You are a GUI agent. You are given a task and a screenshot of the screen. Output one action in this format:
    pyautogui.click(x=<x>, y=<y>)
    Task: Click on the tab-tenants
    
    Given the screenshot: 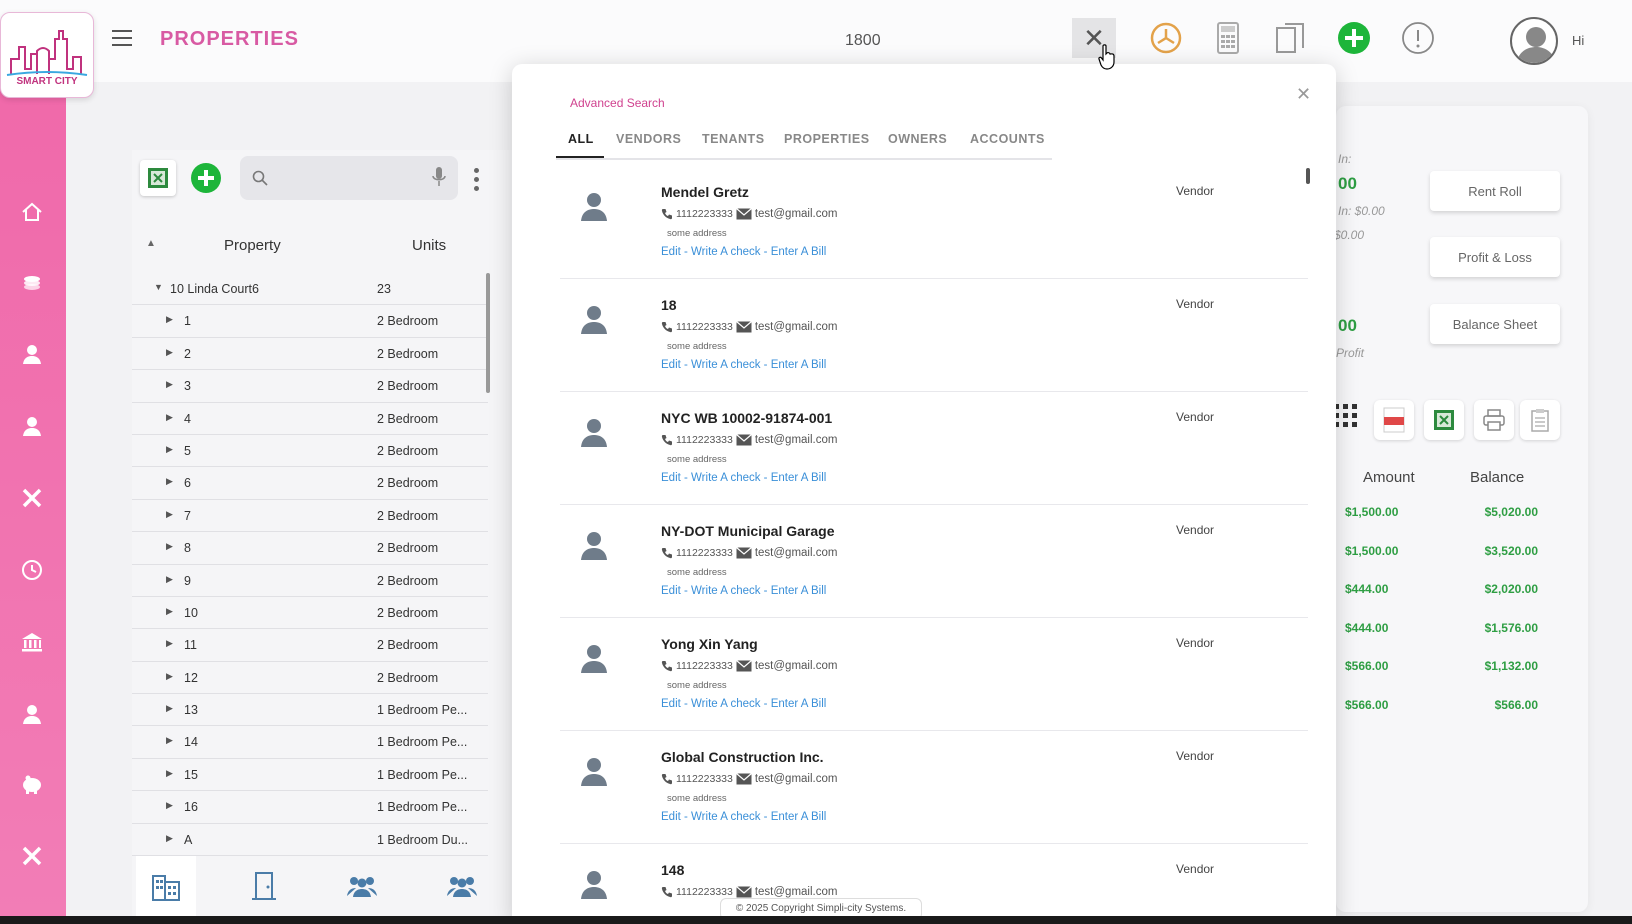 What is the action you would take?
    pyautogui.click(x=362, y=886)
    